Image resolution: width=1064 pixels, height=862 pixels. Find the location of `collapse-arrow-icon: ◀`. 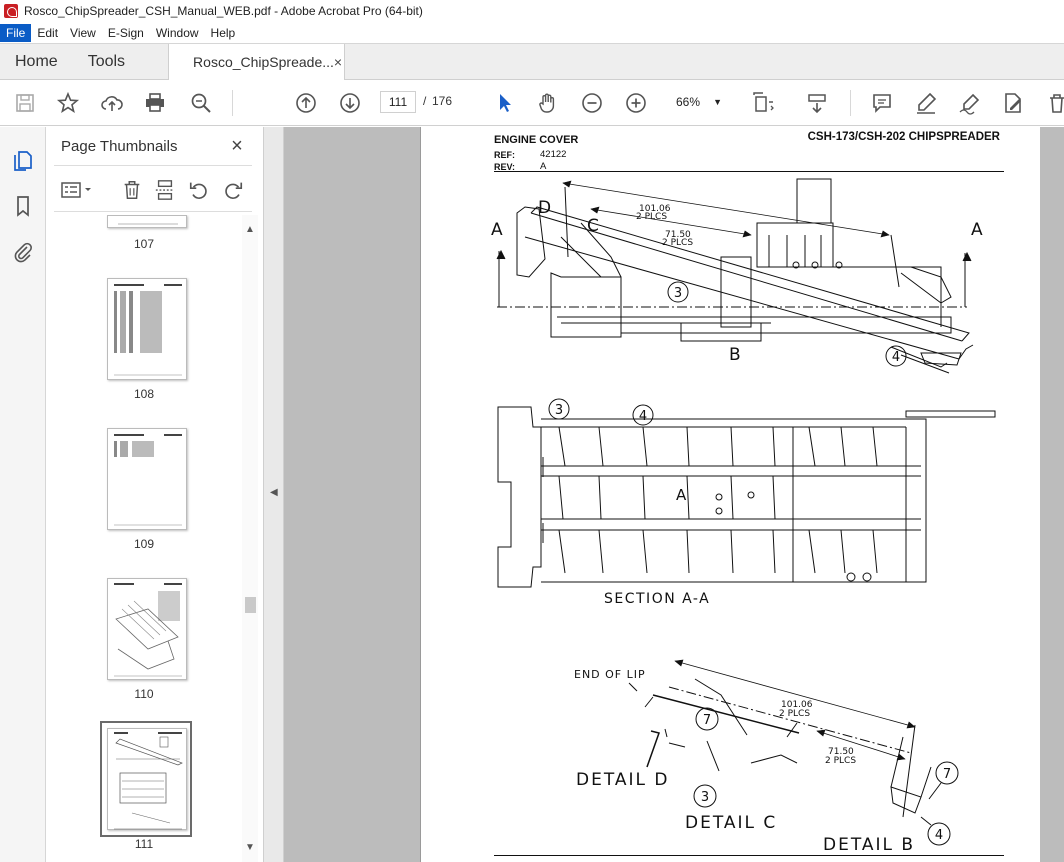

collapse-arrow-icon: ◀ is located at coordinates (274, 492).